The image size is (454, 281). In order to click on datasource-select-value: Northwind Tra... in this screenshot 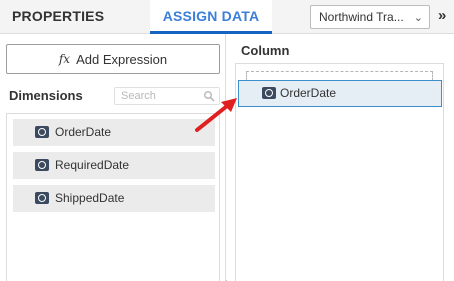, I will do `click(361, 17)`.